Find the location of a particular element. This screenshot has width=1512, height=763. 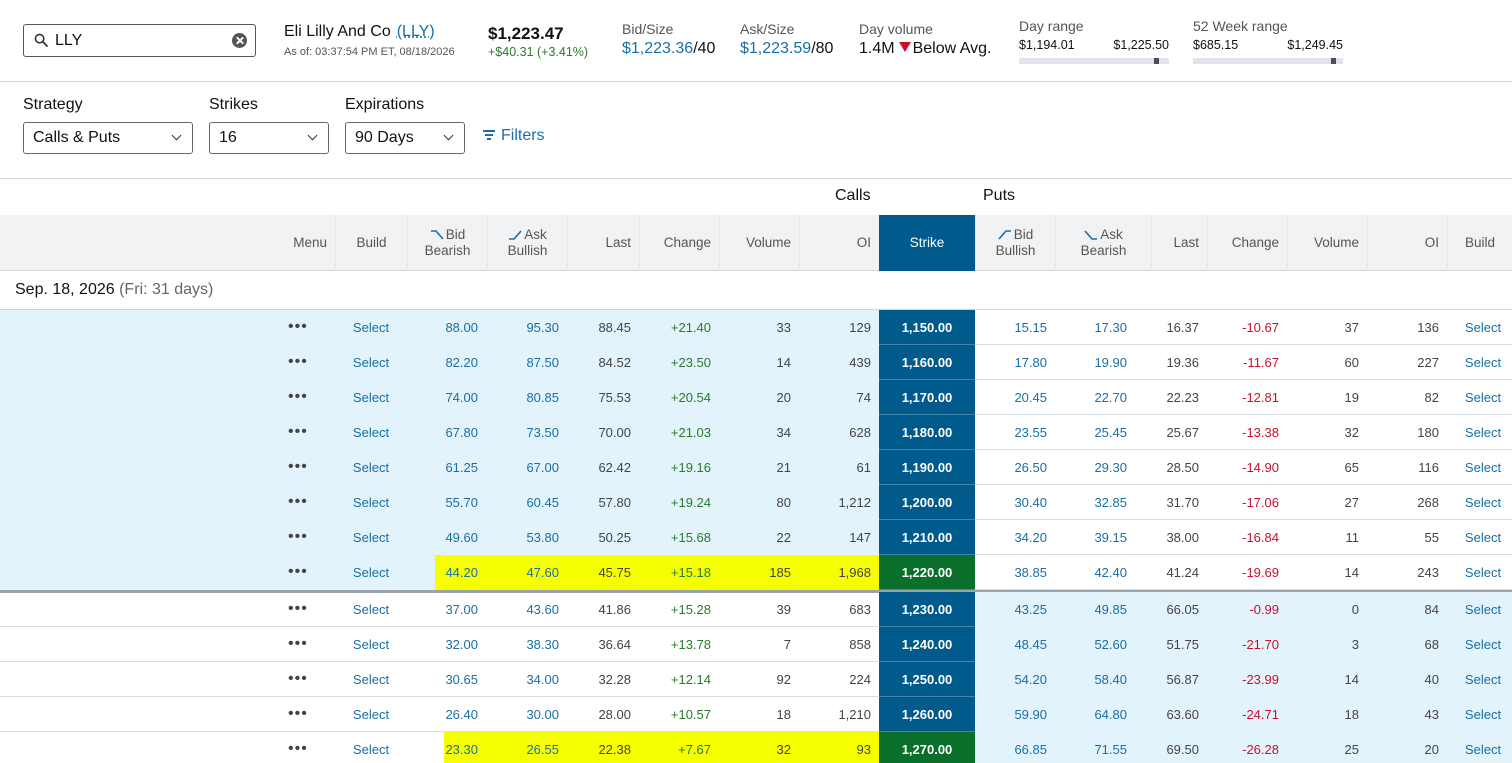

col-put-last: Last is located at coordinates (1179, 243).